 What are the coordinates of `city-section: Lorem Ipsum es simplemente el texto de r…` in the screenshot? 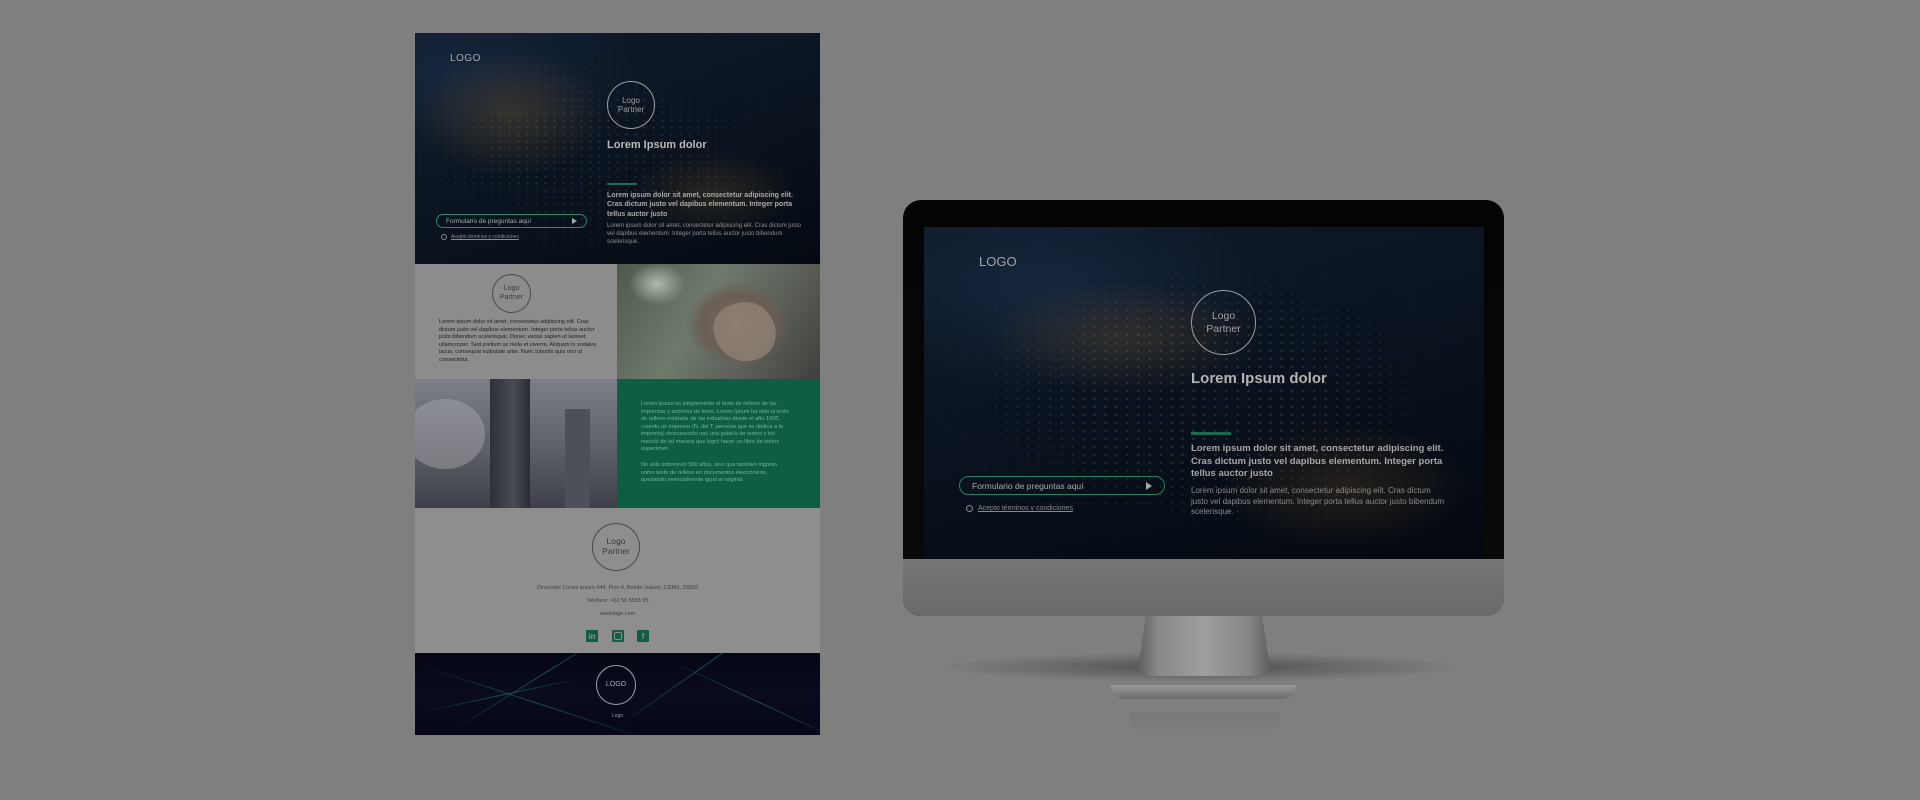 It's located at (617, 443).